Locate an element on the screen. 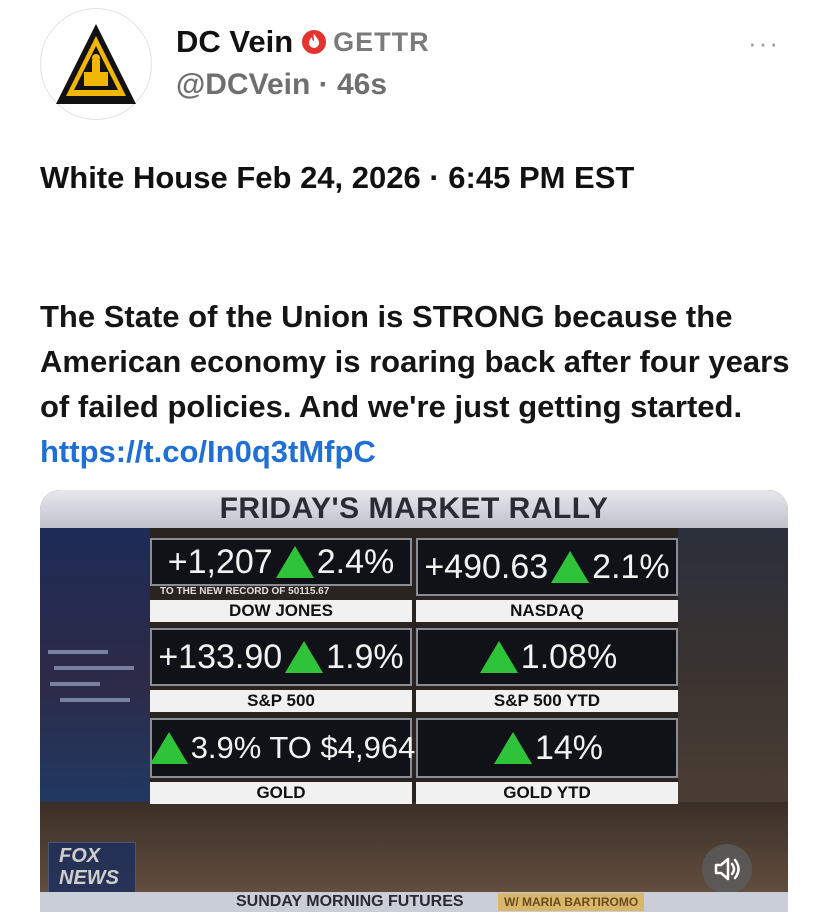 The height and width of the screenshot is (912, 828). banner-title: FRIDAY'S MARKET RALLY is located at coordinates (414, 508).